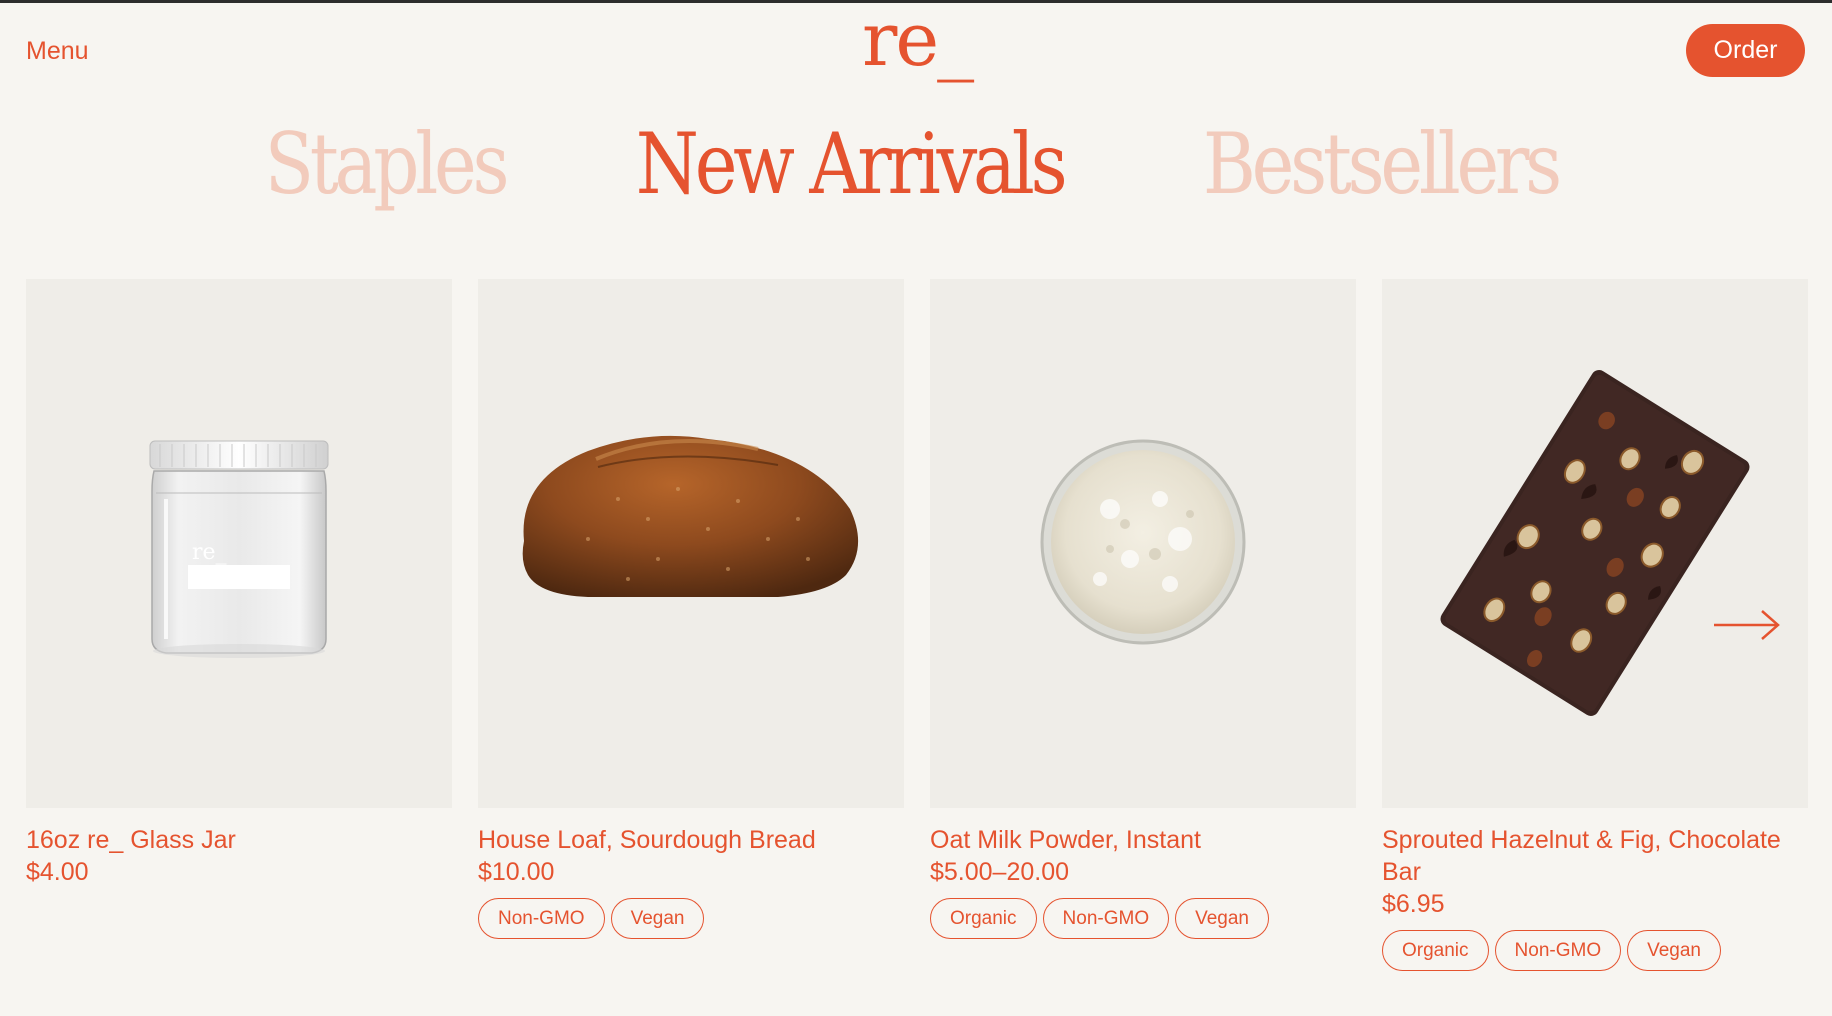 The height and width of the screenshot is (1016, 1832). Describe the element at coordinates (209, 552) in the screenshot. I see `svg-text: re_` at that location.